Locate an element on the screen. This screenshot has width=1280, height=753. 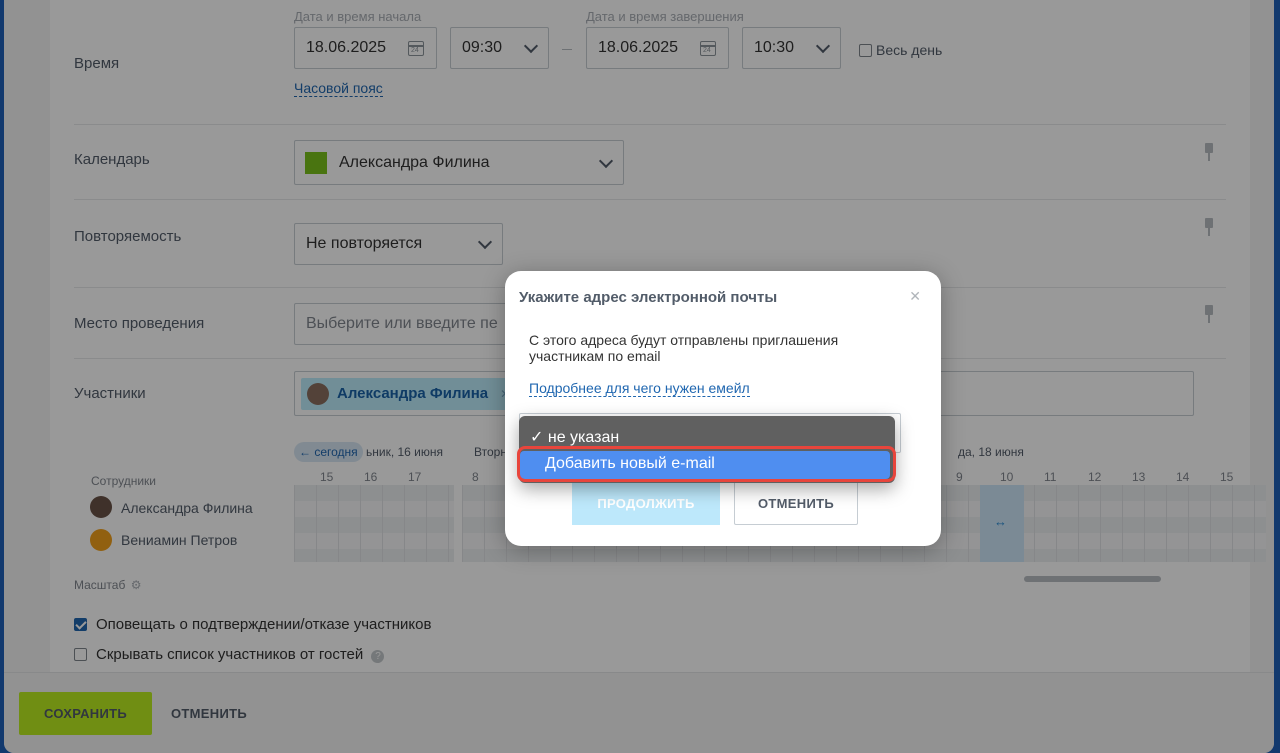
dialog-cancel-button: ОТМЕНИТЬ is located at coordinates (796, 503).